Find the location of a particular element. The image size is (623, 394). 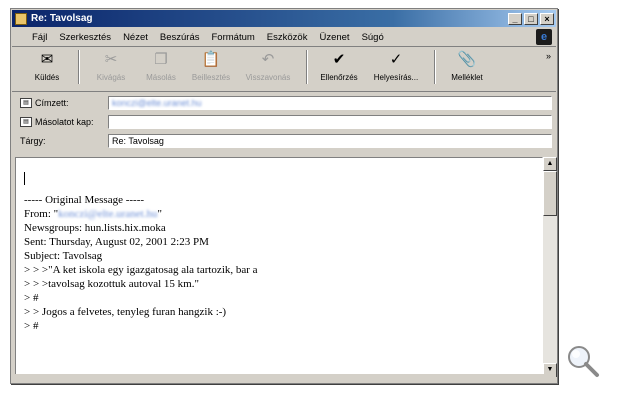

maximize-button: □ is located at coordinates (531, 18).